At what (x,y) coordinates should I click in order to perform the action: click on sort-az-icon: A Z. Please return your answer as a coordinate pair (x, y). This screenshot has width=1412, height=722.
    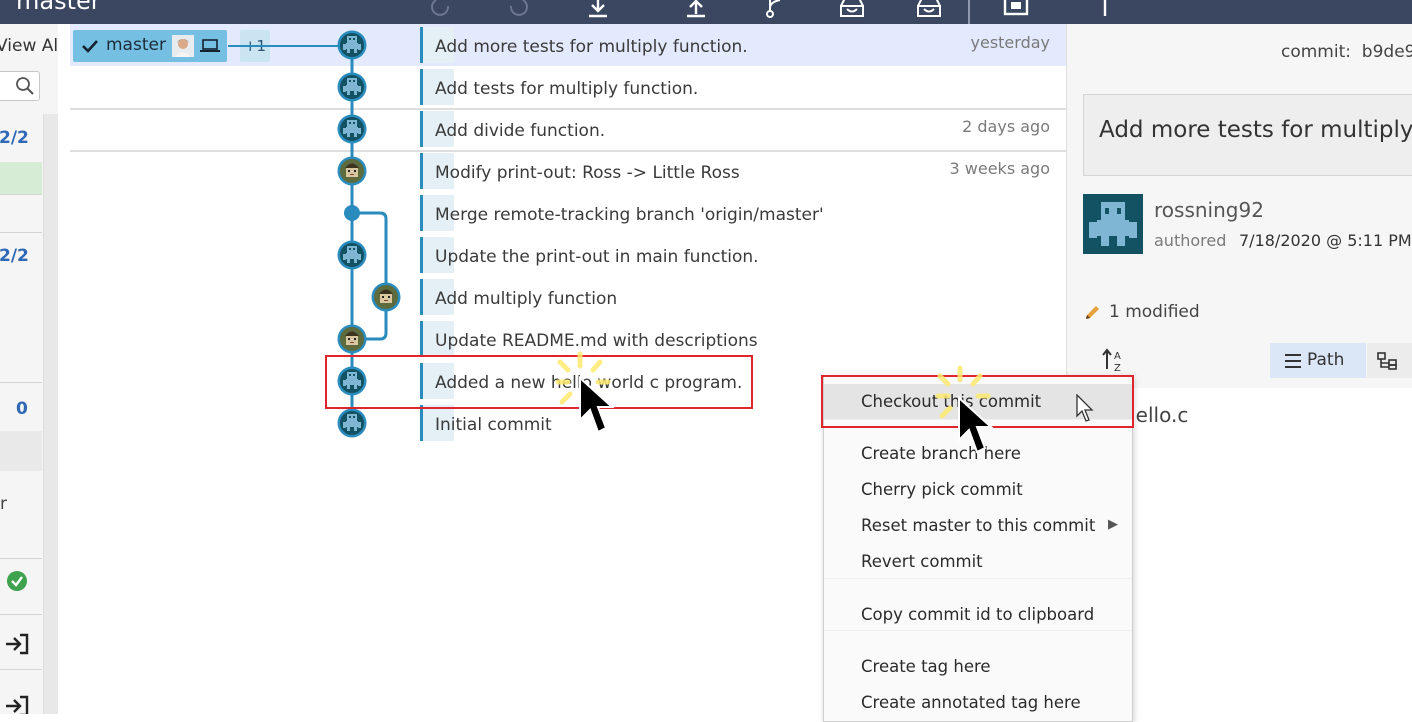
    Looking at the image, I should click on (1114, 360).